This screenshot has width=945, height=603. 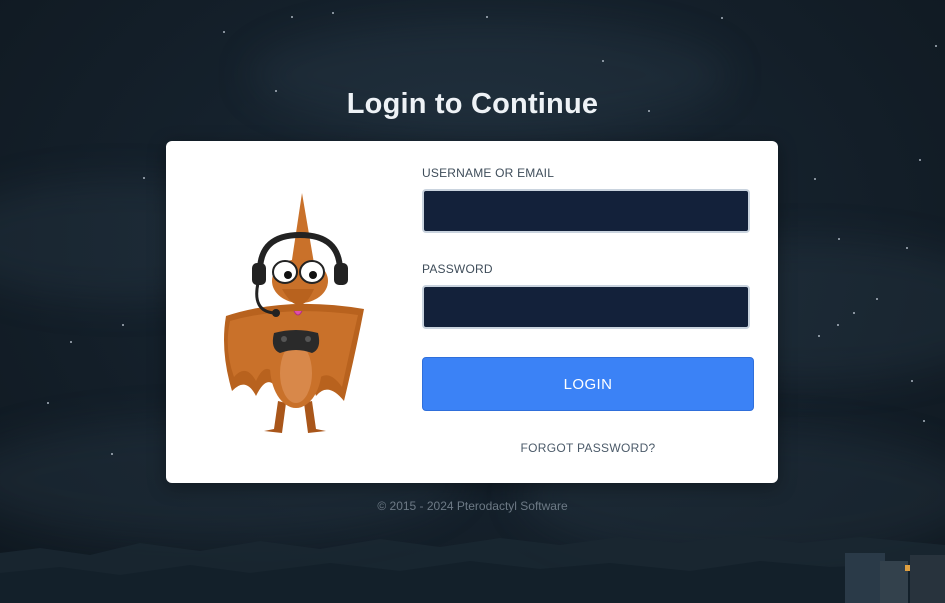 What do you see at coordinates (586, 307) in the screenshot?
I see `password-input` at bounding box center [586, 307].